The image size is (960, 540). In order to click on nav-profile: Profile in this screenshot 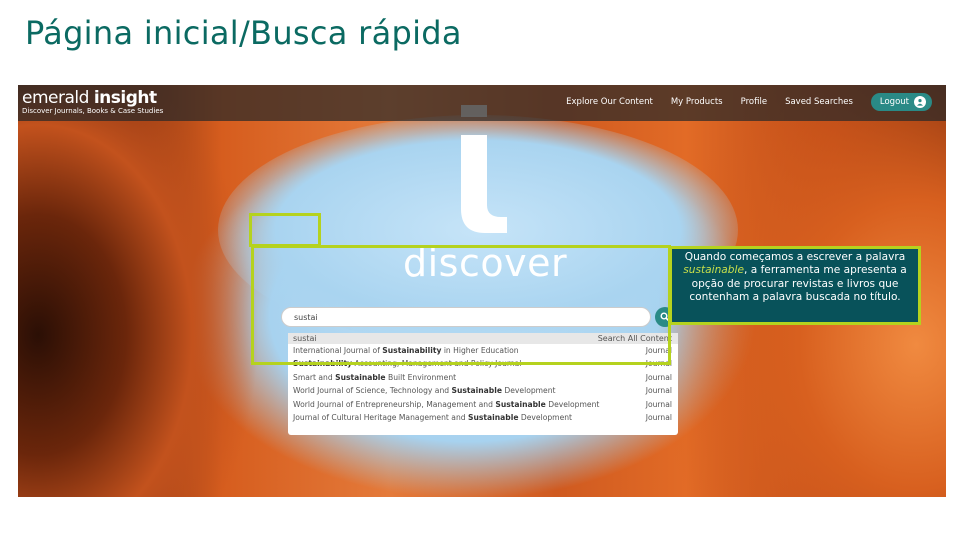, I will do `click(754, 102)`.